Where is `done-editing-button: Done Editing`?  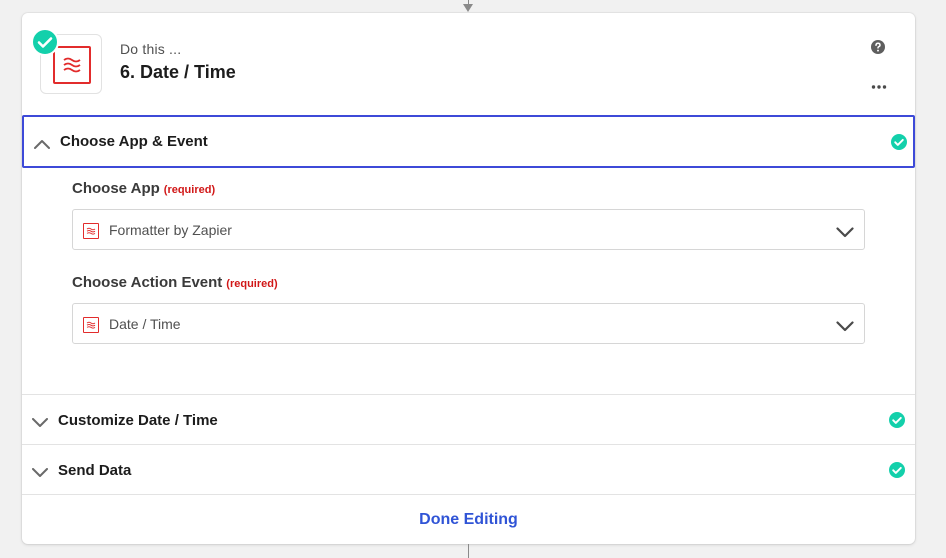
done-editing-button: Done Editing is located at coordinates (468, 519).